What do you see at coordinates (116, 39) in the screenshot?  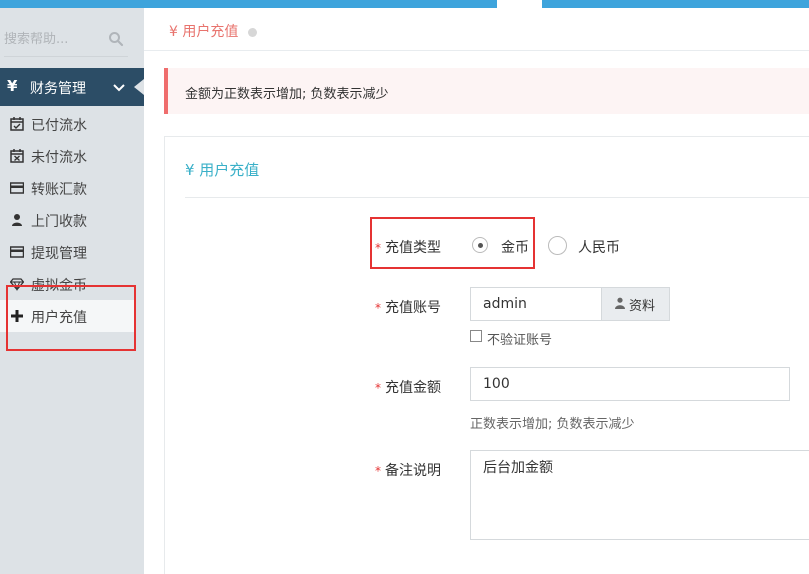 I see `search-icon` at bounding box center [116, 39].